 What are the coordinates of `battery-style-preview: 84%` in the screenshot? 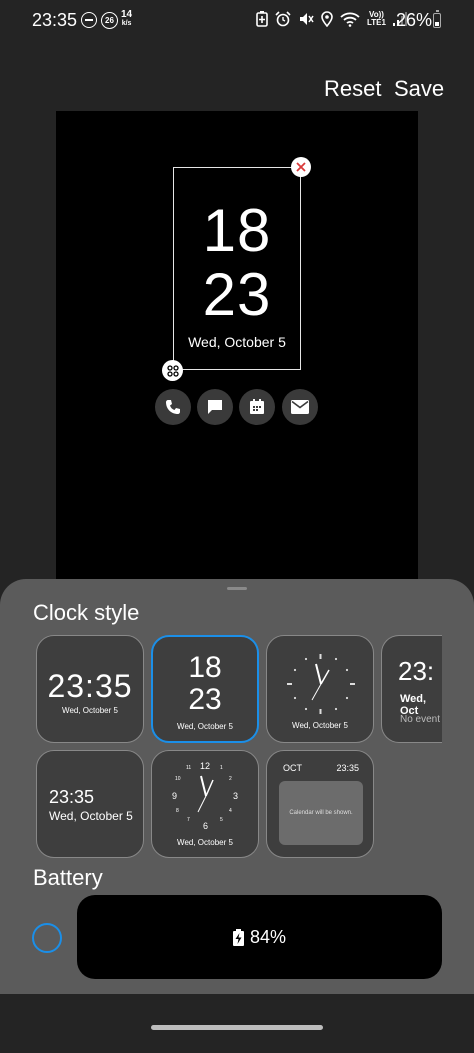 It's located at (259, 937).